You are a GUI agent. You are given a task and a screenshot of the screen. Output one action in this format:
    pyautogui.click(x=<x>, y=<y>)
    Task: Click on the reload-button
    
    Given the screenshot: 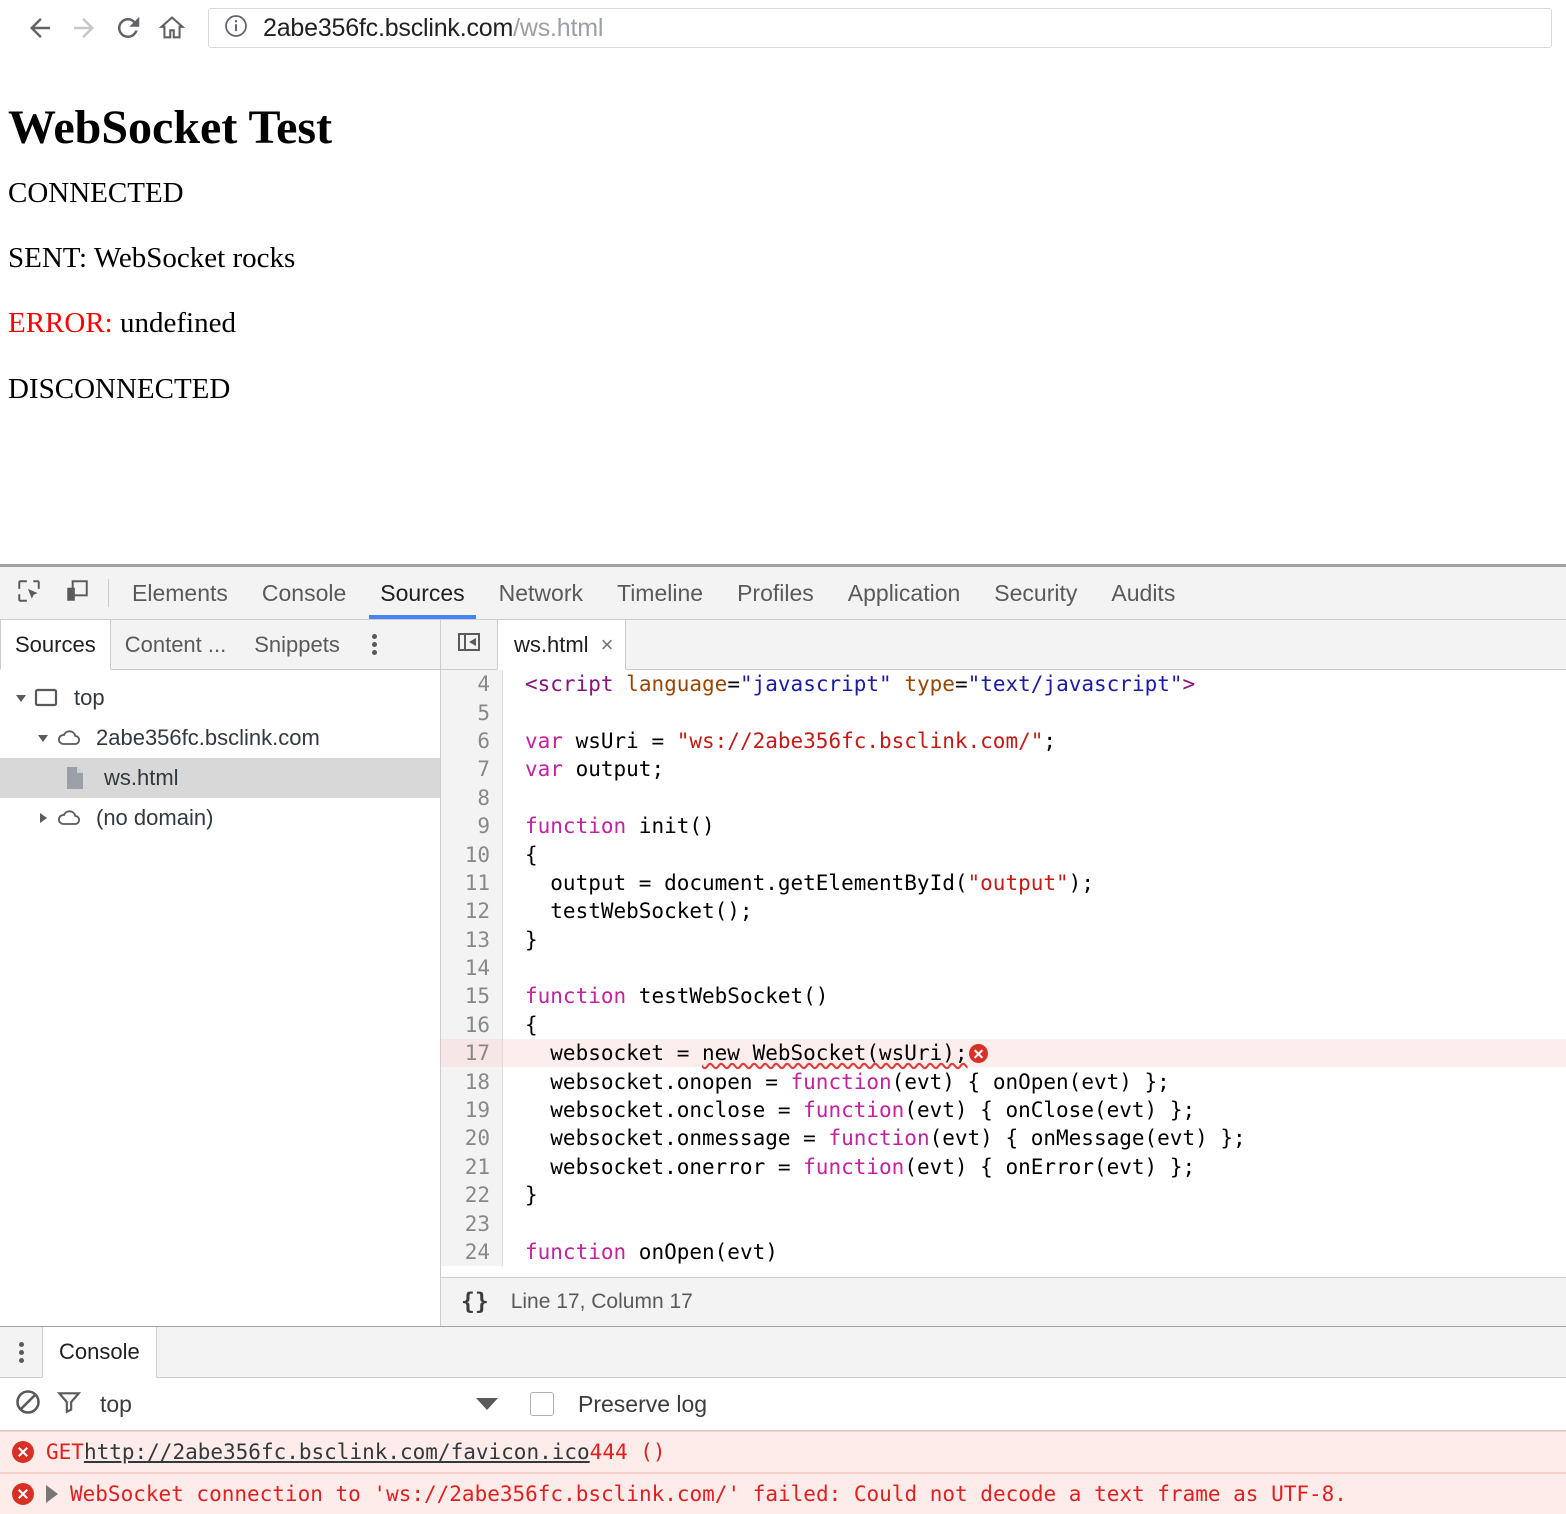 What is the action you would take?
    pyautogui.click(x=128, y=28)
    